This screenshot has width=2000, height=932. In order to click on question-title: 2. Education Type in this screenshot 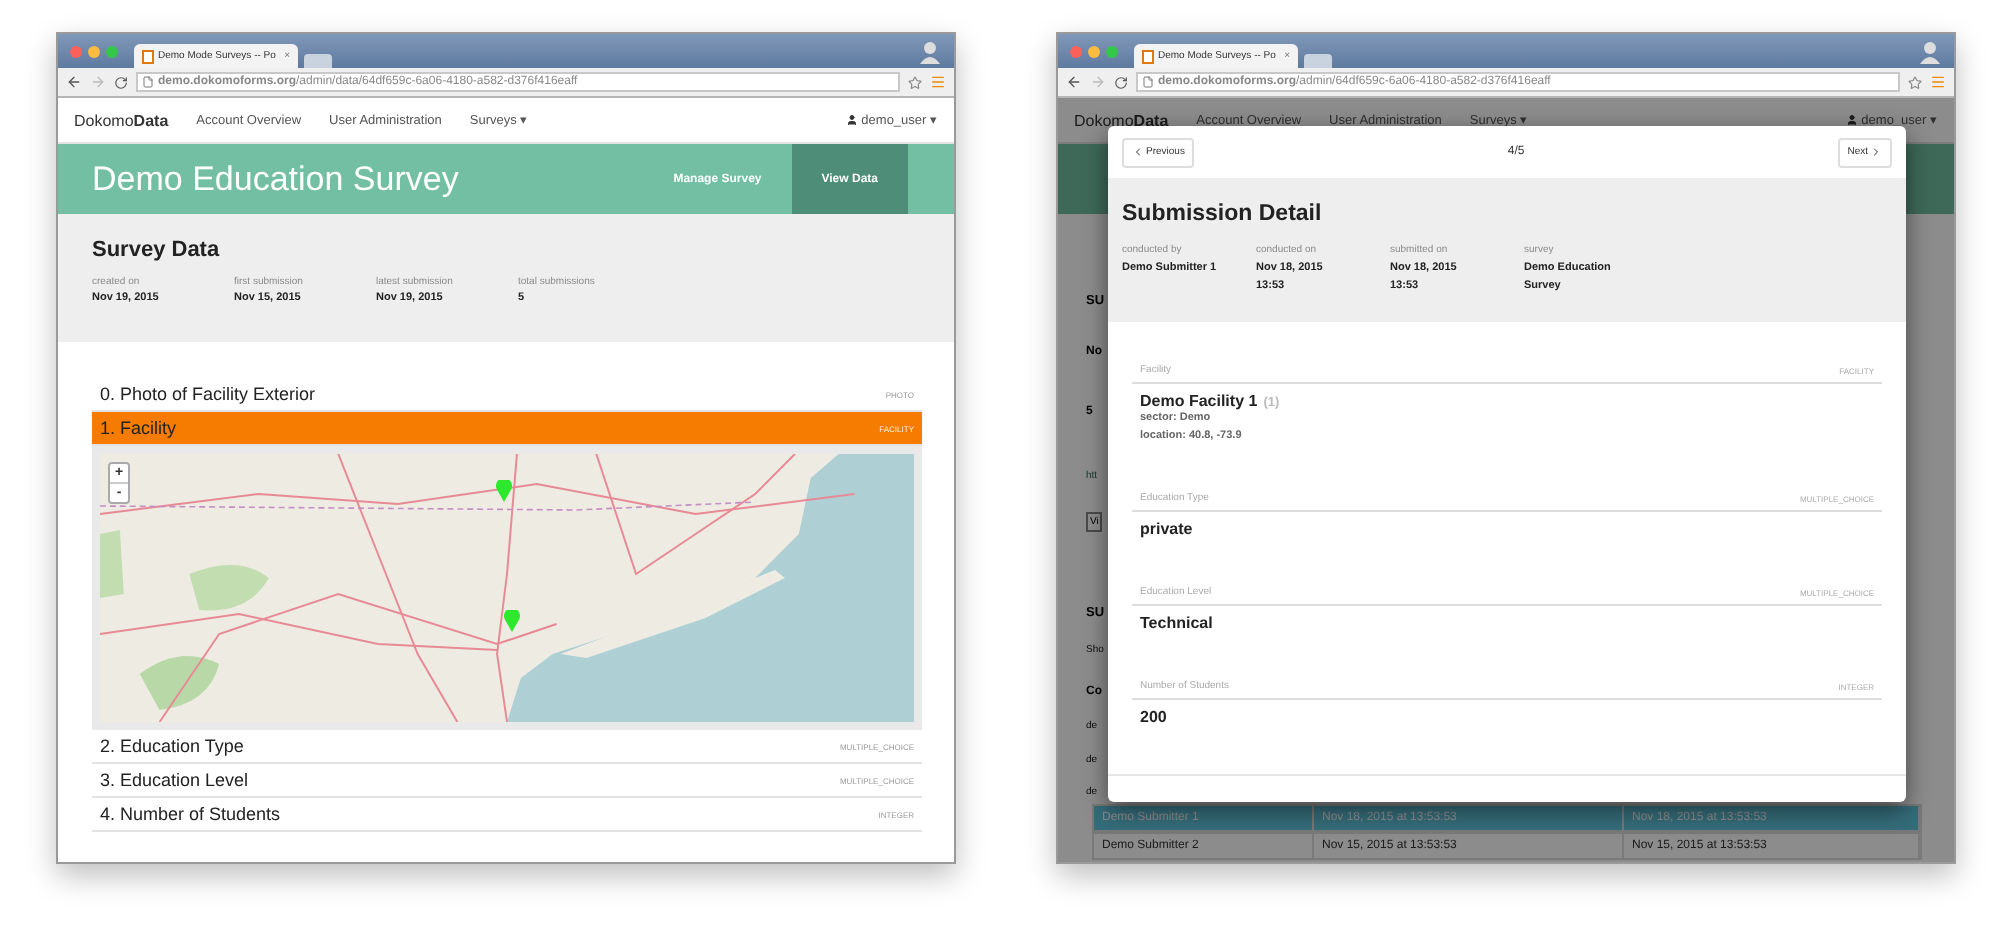, I will do `click(172, 746)`.